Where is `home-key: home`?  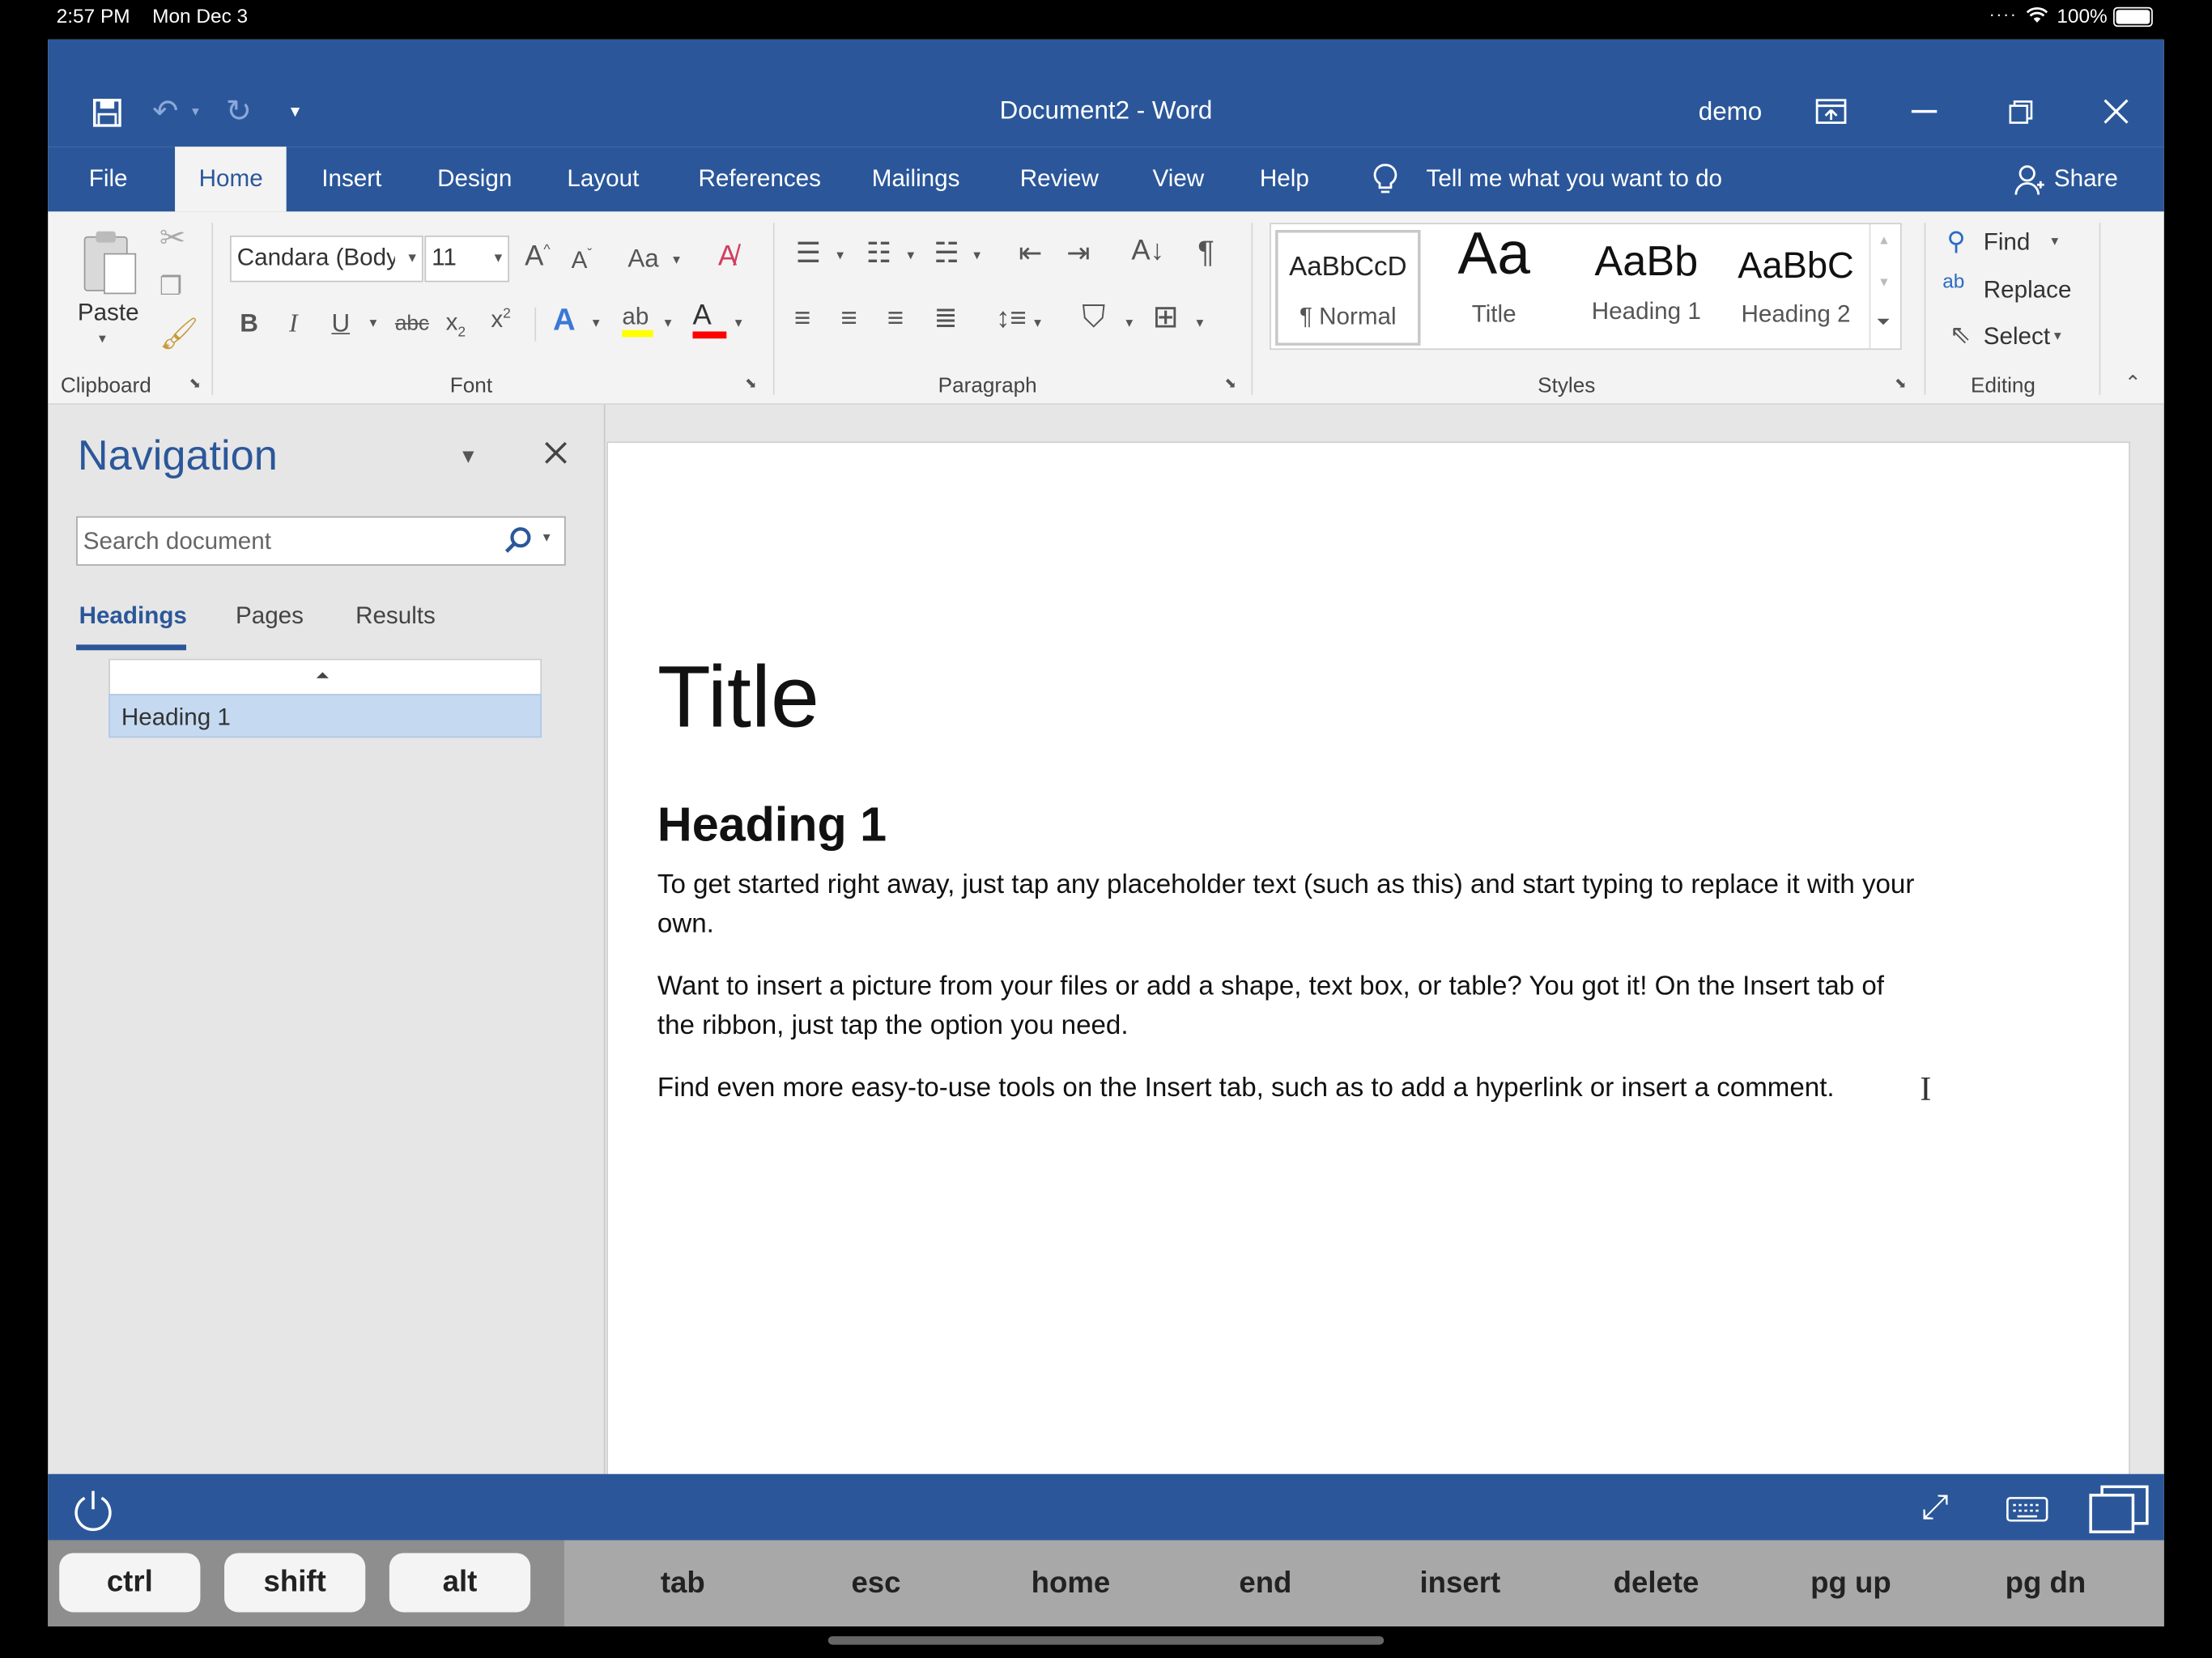 home-key: home is located at coordinates (1071, 1583).